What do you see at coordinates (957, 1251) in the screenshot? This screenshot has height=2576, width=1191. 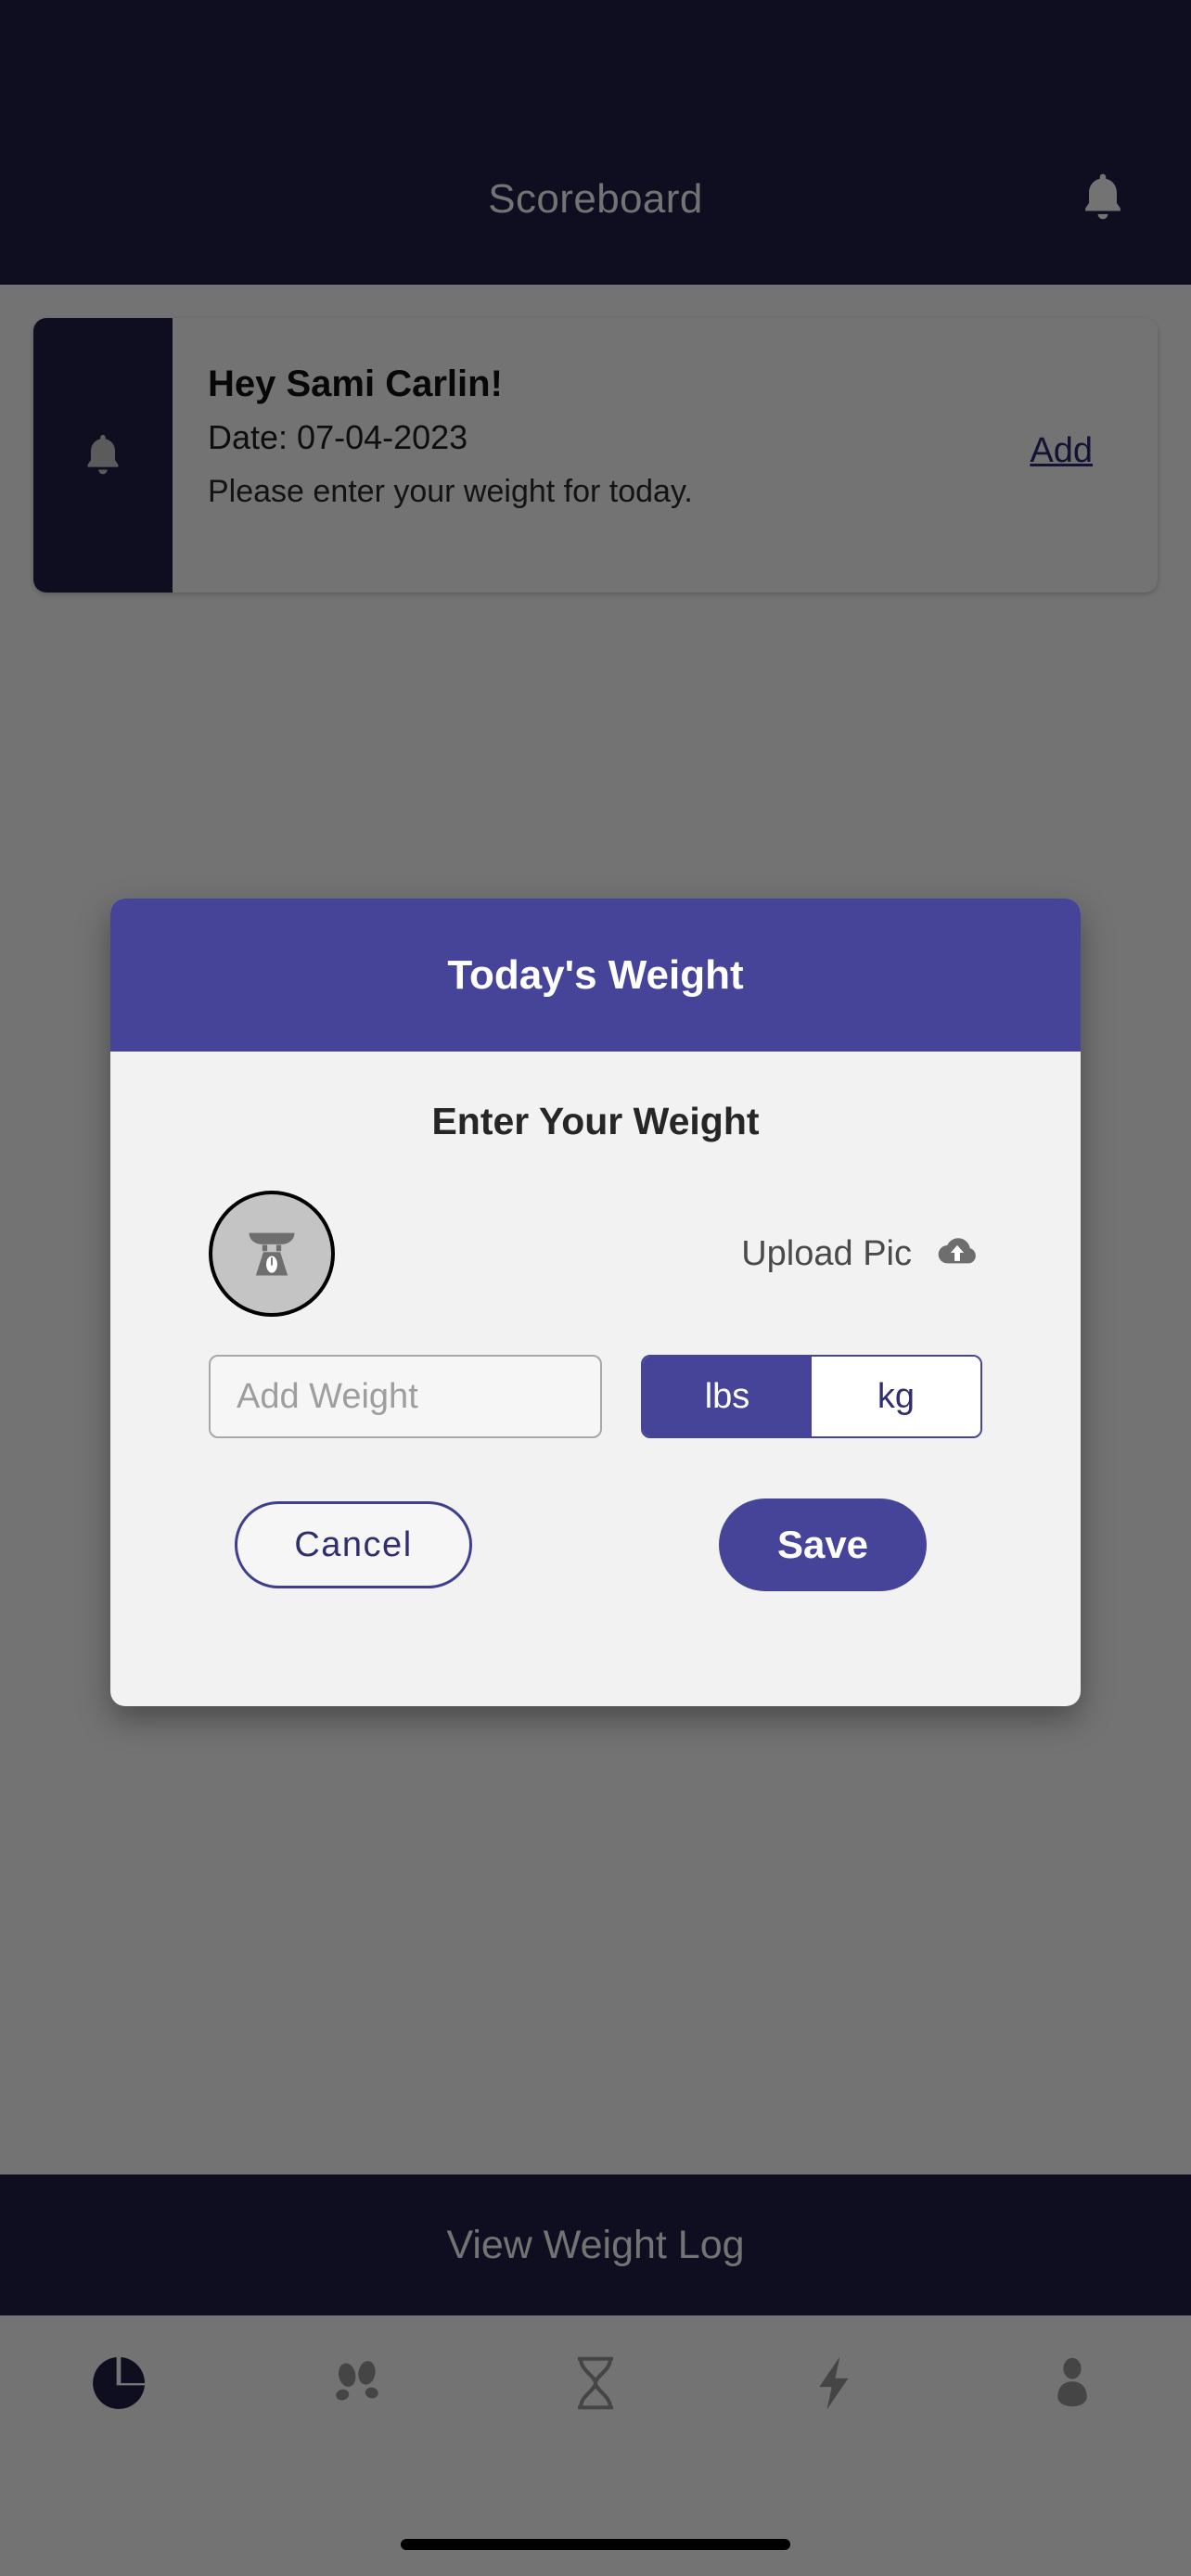 I see `cloud-upload-icon` at bounding box center [957, 1251].